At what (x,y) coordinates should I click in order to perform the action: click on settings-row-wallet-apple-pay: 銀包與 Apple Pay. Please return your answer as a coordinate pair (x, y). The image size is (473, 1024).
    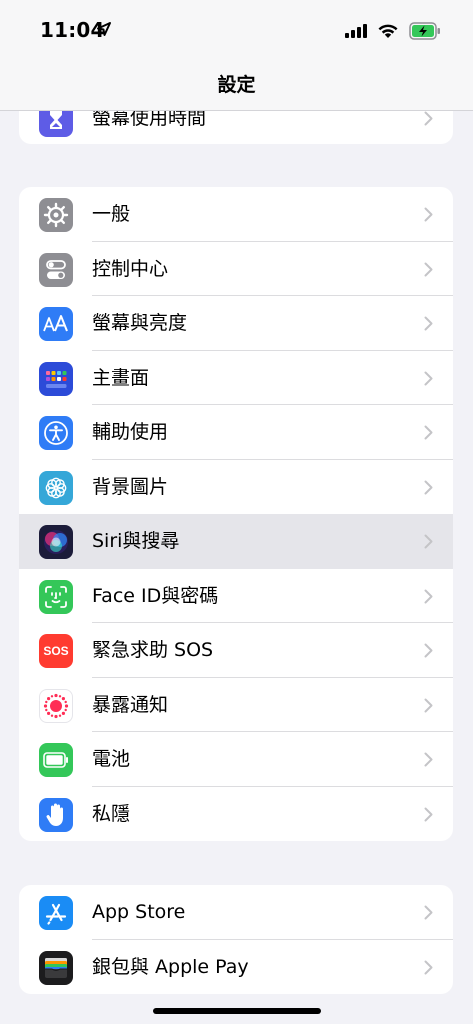
    Looking at the image, I should click on (236, 967).